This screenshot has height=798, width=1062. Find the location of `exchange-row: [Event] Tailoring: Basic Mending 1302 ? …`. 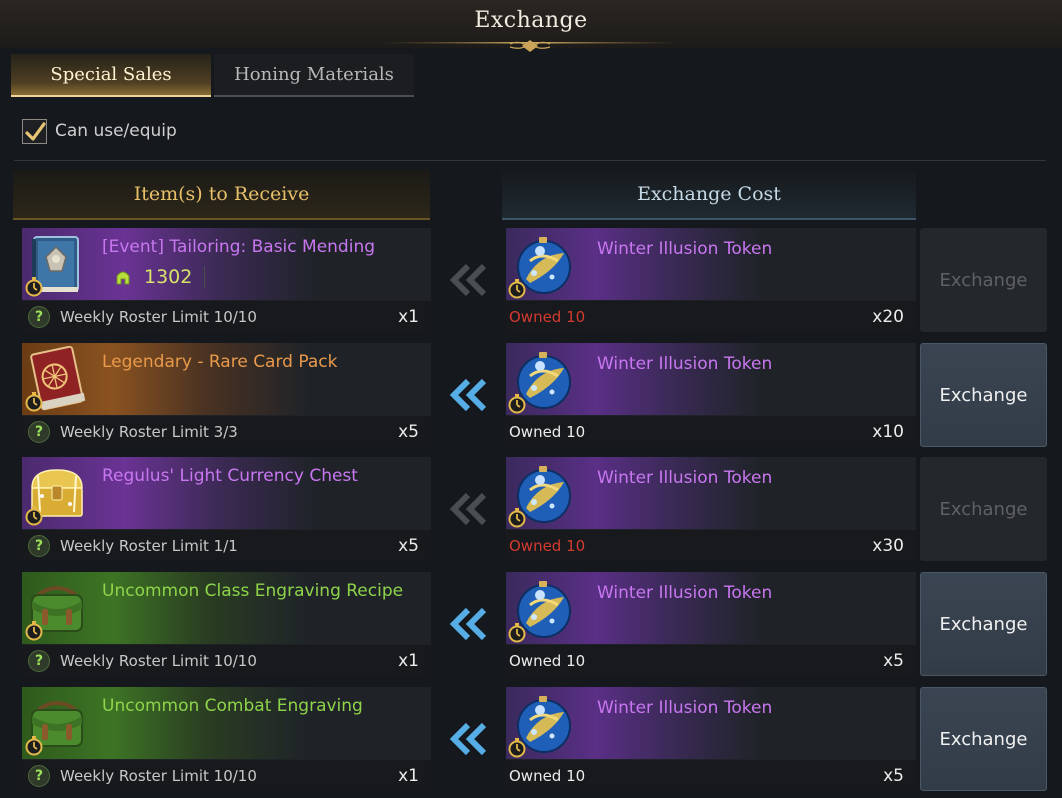

exchange-row: [Event] Tailoring: Basic Mending 1302 ? … is located at coordinates (531, 280).